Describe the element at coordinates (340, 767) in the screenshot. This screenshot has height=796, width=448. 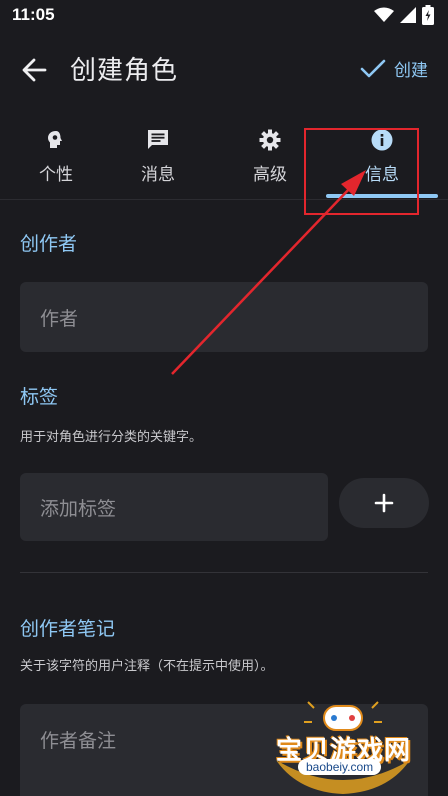
I see `watermark-url: baobeiy.com` at that location.